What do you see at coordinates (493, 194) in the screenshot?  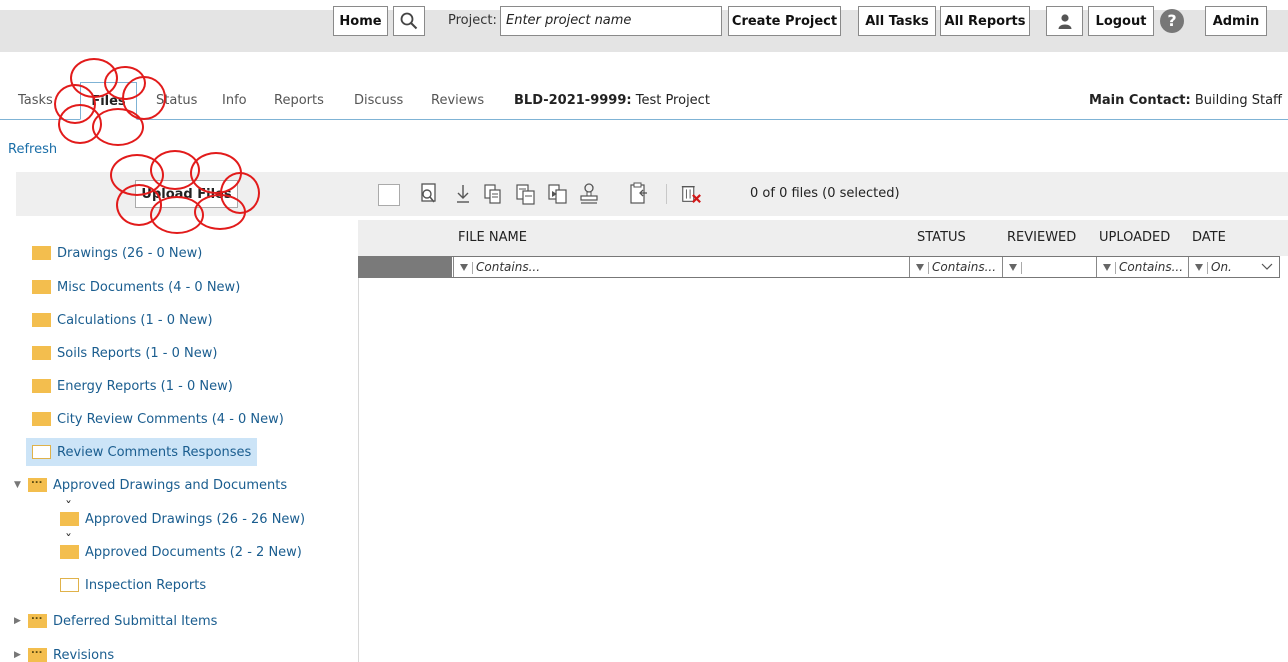 I see `copy-icon` at bounding box center [493, 194].